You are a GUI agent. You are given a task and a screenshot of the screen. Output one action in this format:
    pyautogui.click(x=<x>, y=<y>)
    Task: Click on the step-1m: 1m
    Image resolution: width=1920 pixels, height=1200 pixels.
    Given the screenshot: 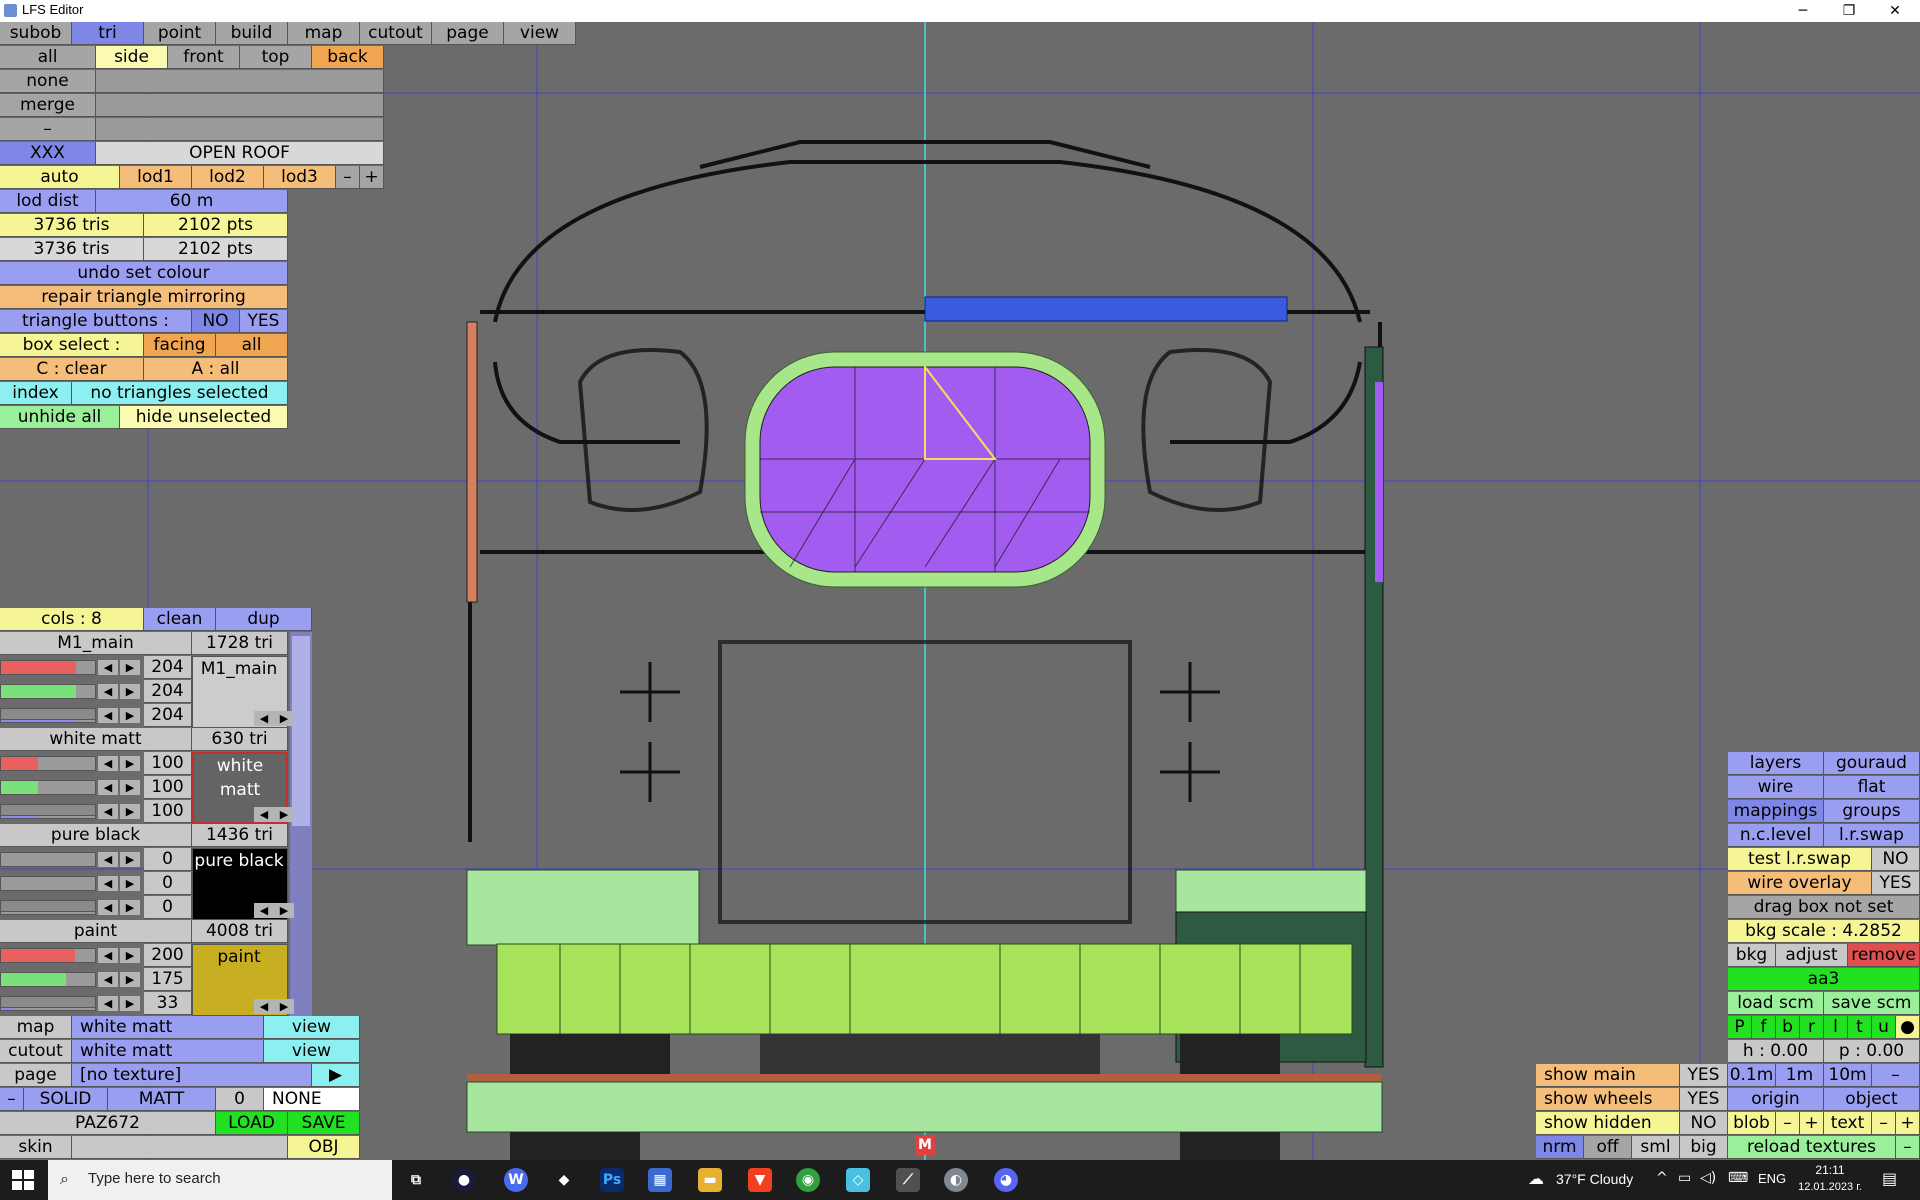 What is the action you would take?
    pyautogui.click(x=1800, y=1075)
    